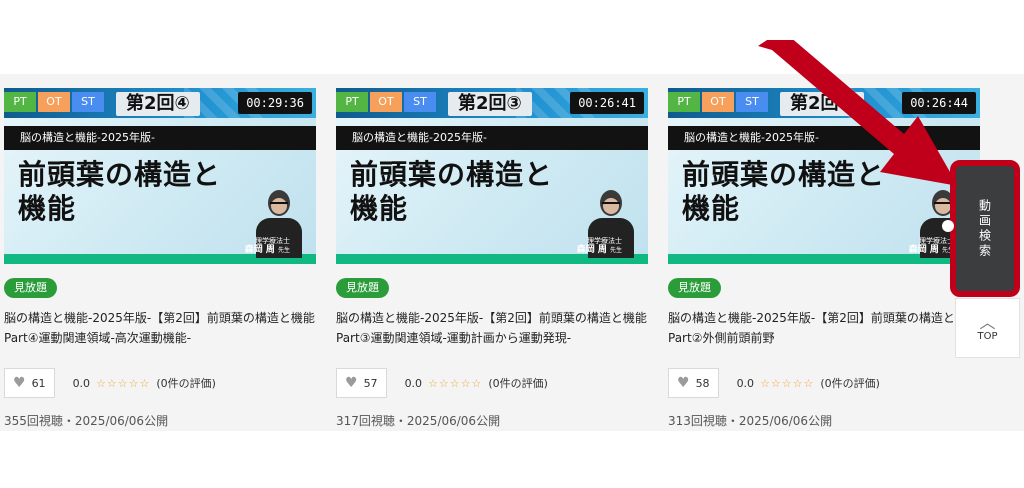 Image resolution: width=1024 pixels, height=488 pixels. What do you see at coordinates (693, 383) in the screenshot?
I see `like-button: ♥ 58` at bounding box center [693, 383].